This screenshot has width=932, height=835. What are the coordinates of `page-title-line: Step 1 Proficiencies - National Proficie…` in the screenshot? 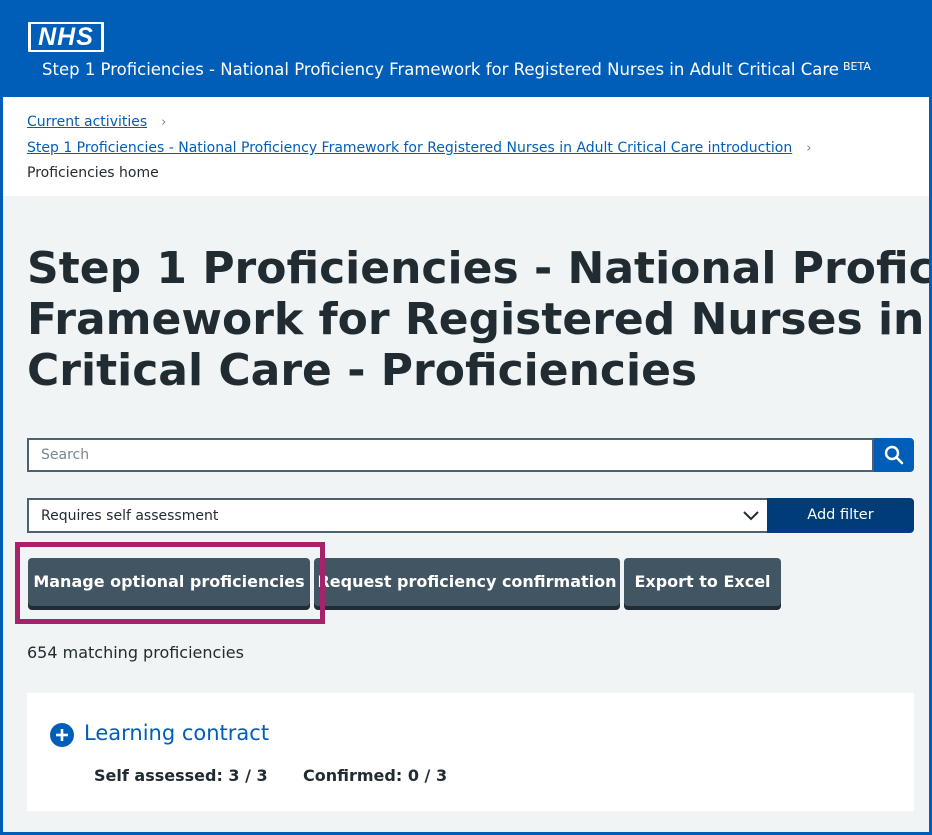 It's located at (478, 268).